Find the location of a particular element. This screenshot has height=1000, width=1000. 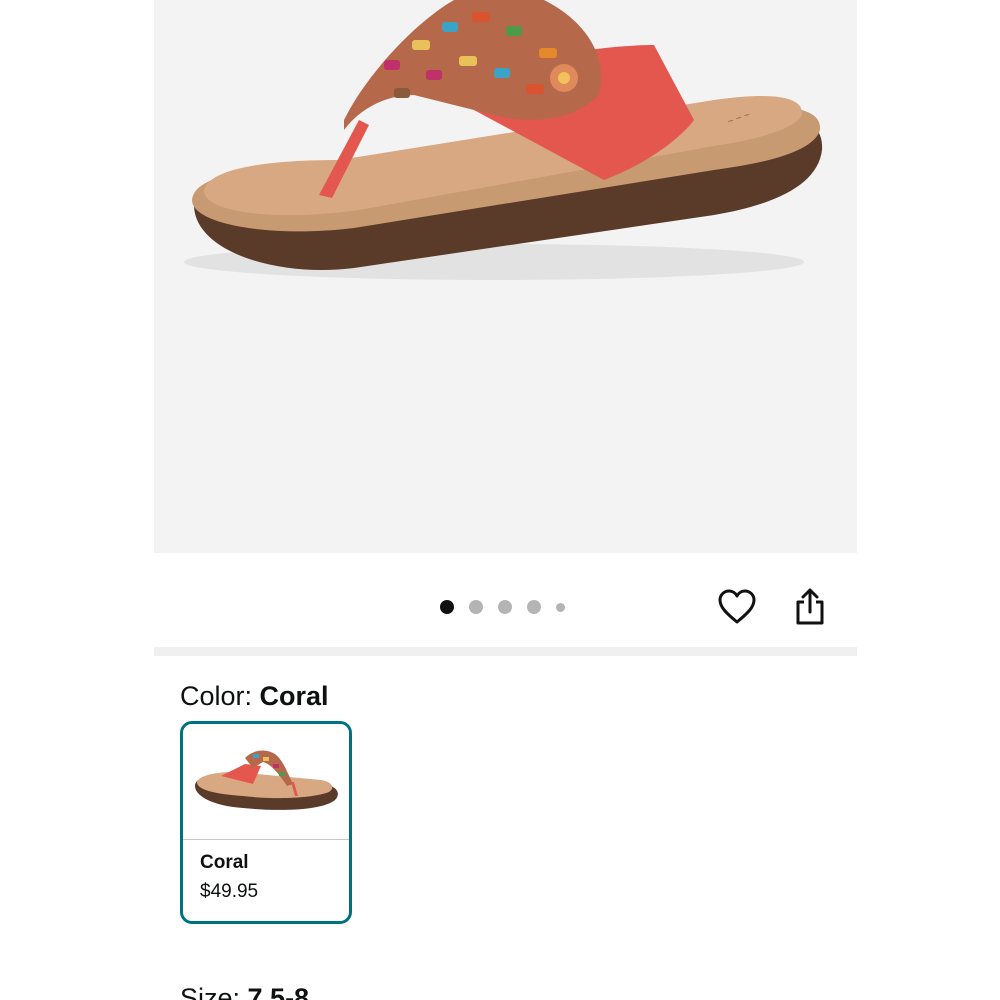

share-button is located at coordinates (810, 607).